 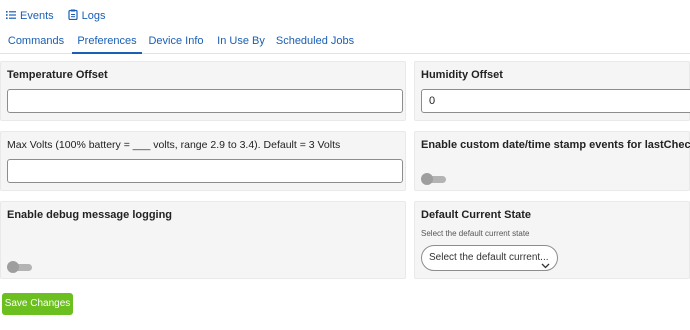 What do you see at coordinates (20, 267) in the screenshot?
I see `debug-logging-toggle` at bounding box center [20, 267].